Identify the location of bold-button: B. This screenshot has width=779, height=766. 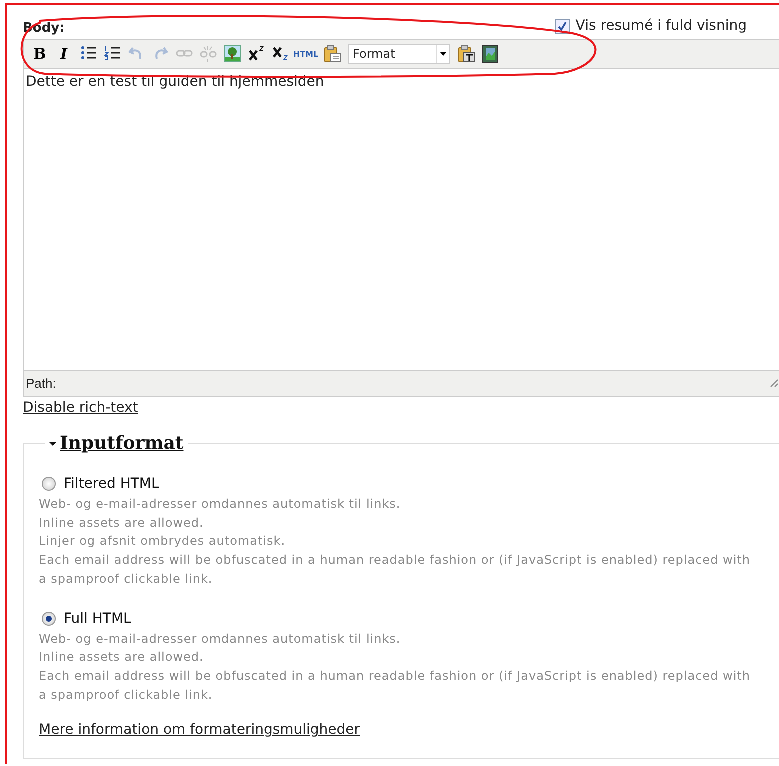
(40, 54).